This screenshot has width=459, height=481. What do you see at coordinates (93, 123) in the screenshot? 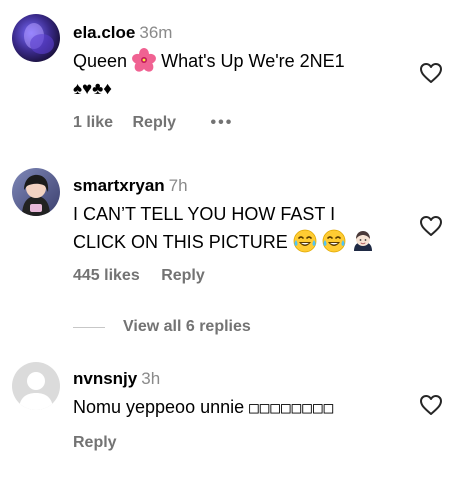
I see `like-count: 1 like` at bounding box center [93, 123].